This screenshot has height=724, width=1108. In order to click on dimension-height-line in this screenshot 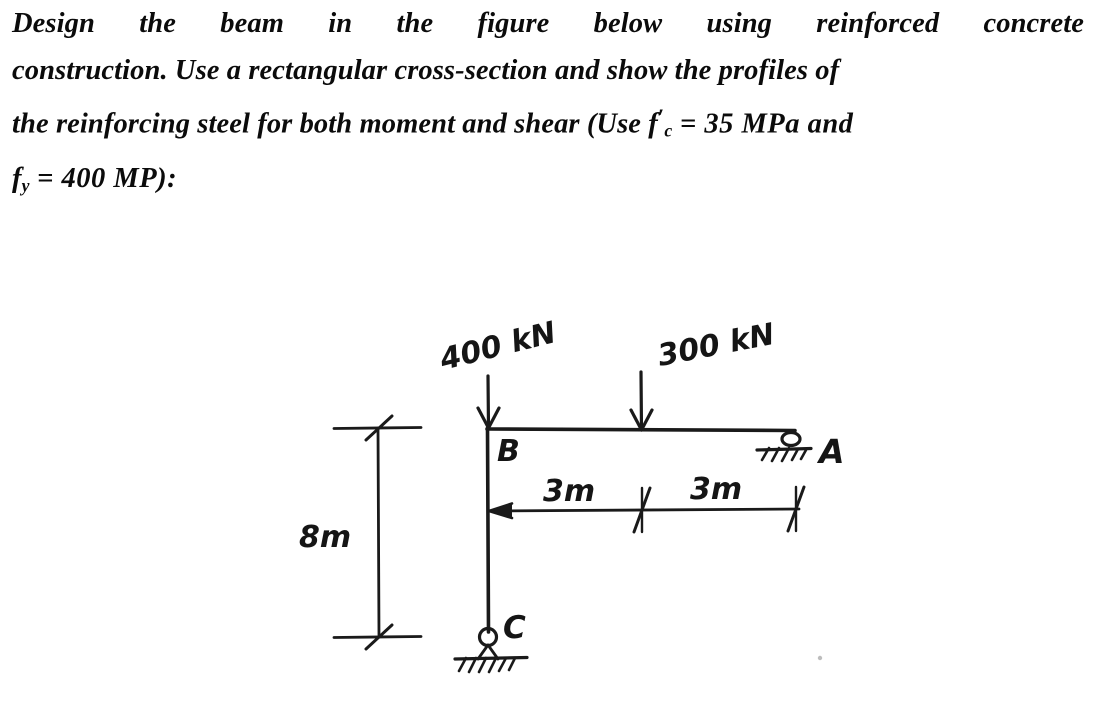, I will do `click(378, 532)`.